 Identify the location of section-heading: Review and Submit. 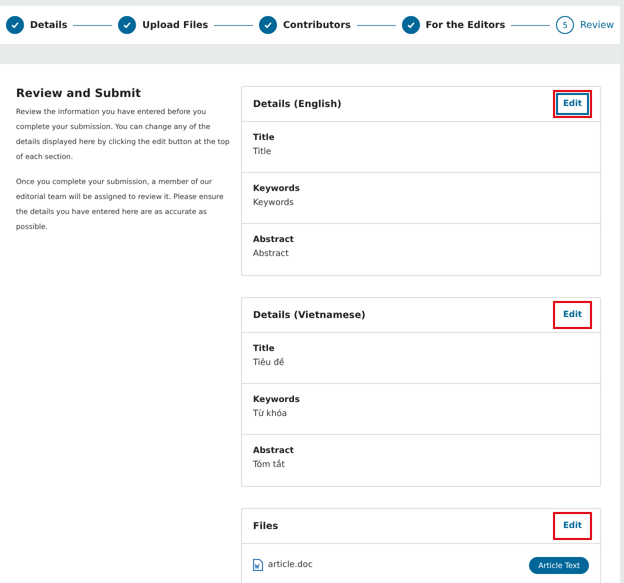
(79, 93).